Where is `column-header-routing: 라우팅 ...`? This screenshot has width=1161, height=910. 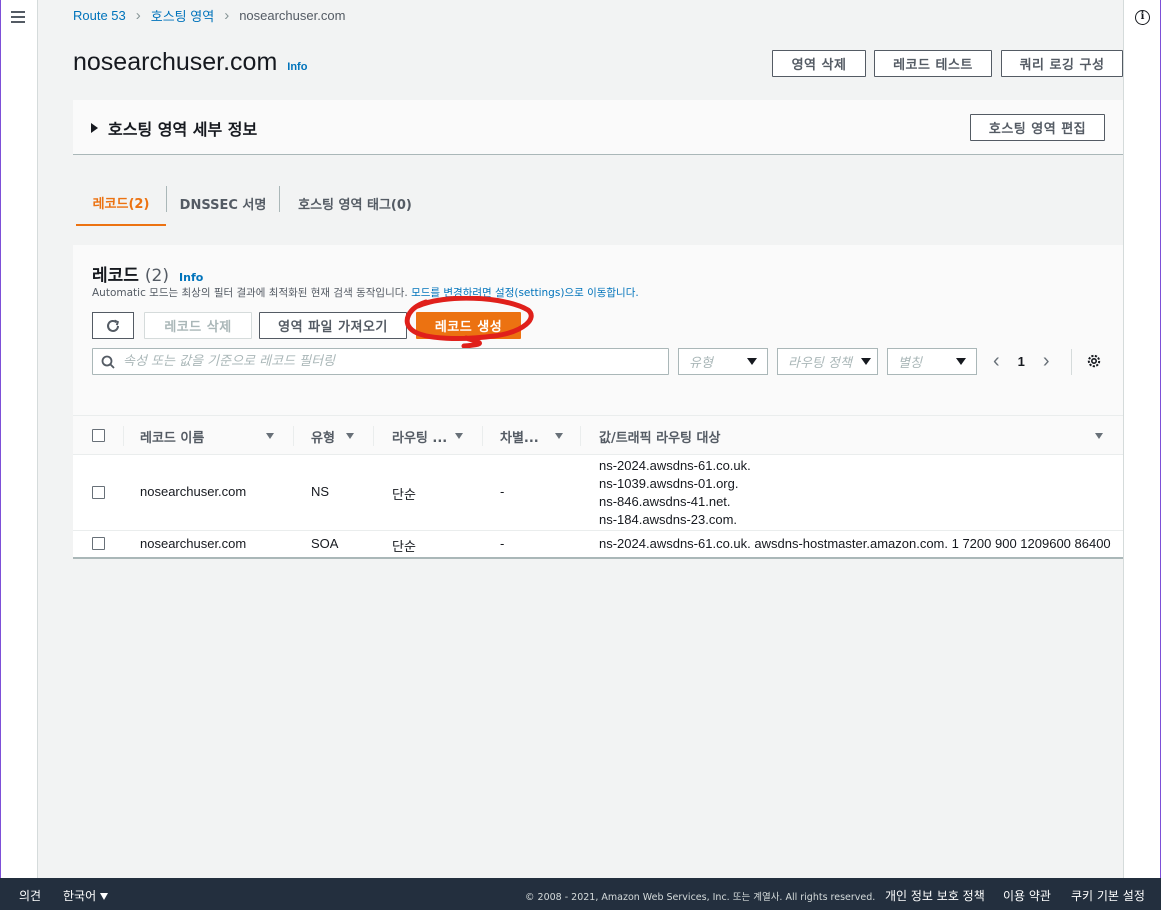 column-header-routing: 라우팅 ... is located at coordinates (427, 436).